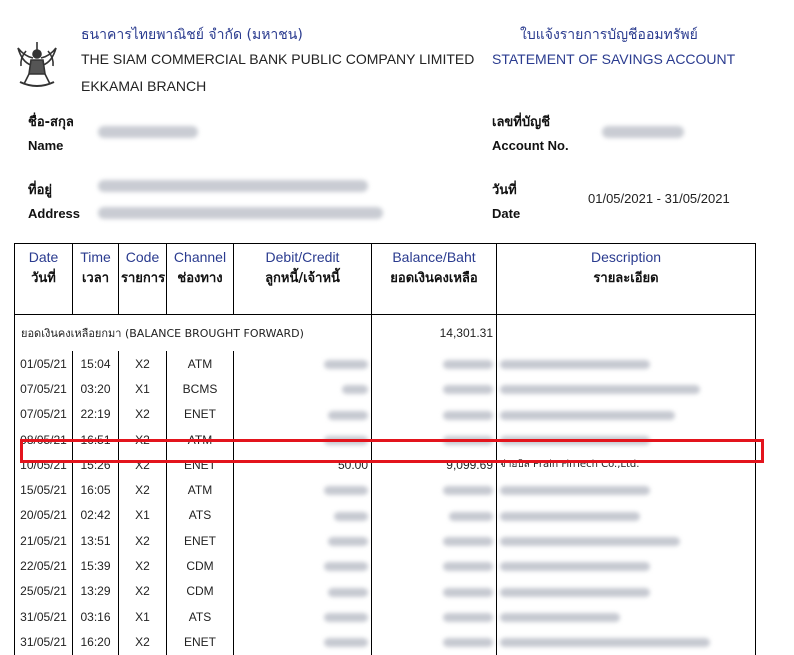 This screenshot has height=655, width=794. I want to click on col-header-date: Date วันที่, so click(43, 279).